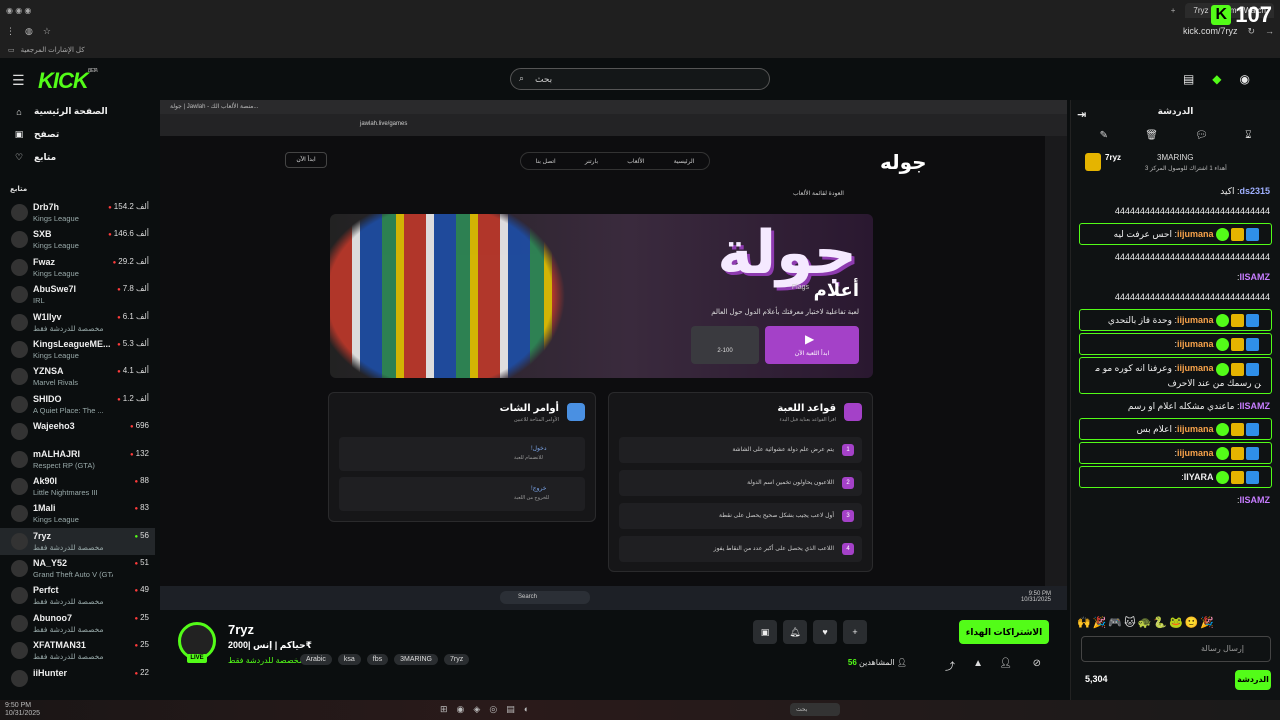 The height and width of the screenshot is (720, 1280). Describe the element at coordinates (825, 632) in the screenshot. I see `follow-heart-icon: ♥` at that location.